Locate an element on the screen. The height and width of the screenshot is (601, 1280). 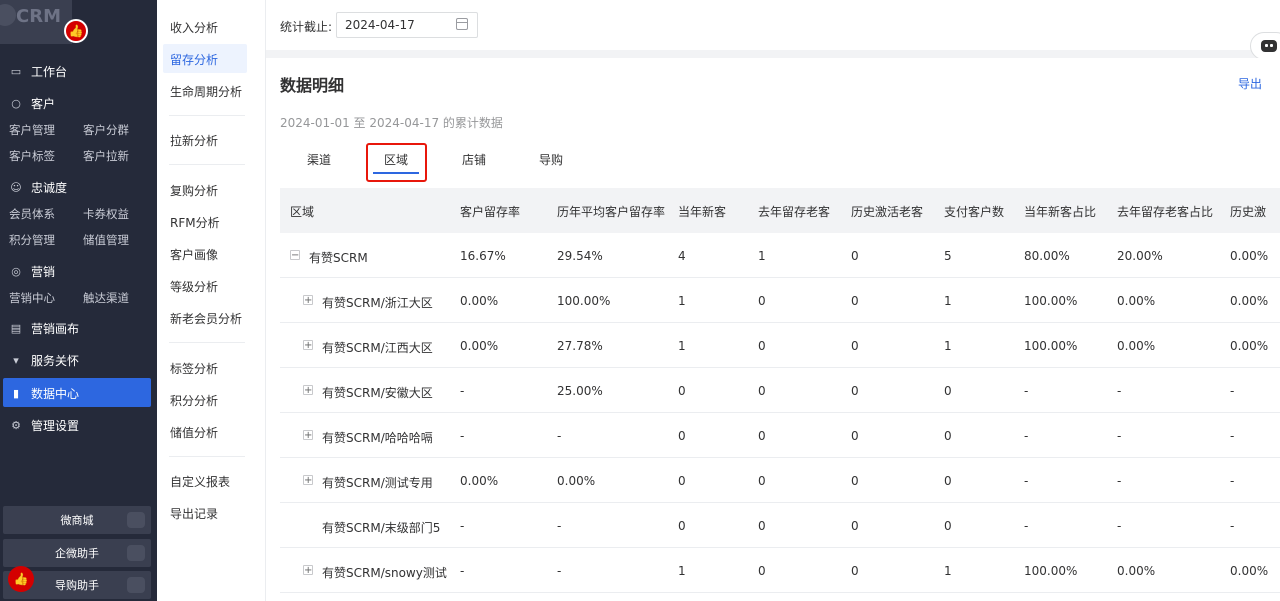
collapse-icon: − is located at coordinates (295, 255).